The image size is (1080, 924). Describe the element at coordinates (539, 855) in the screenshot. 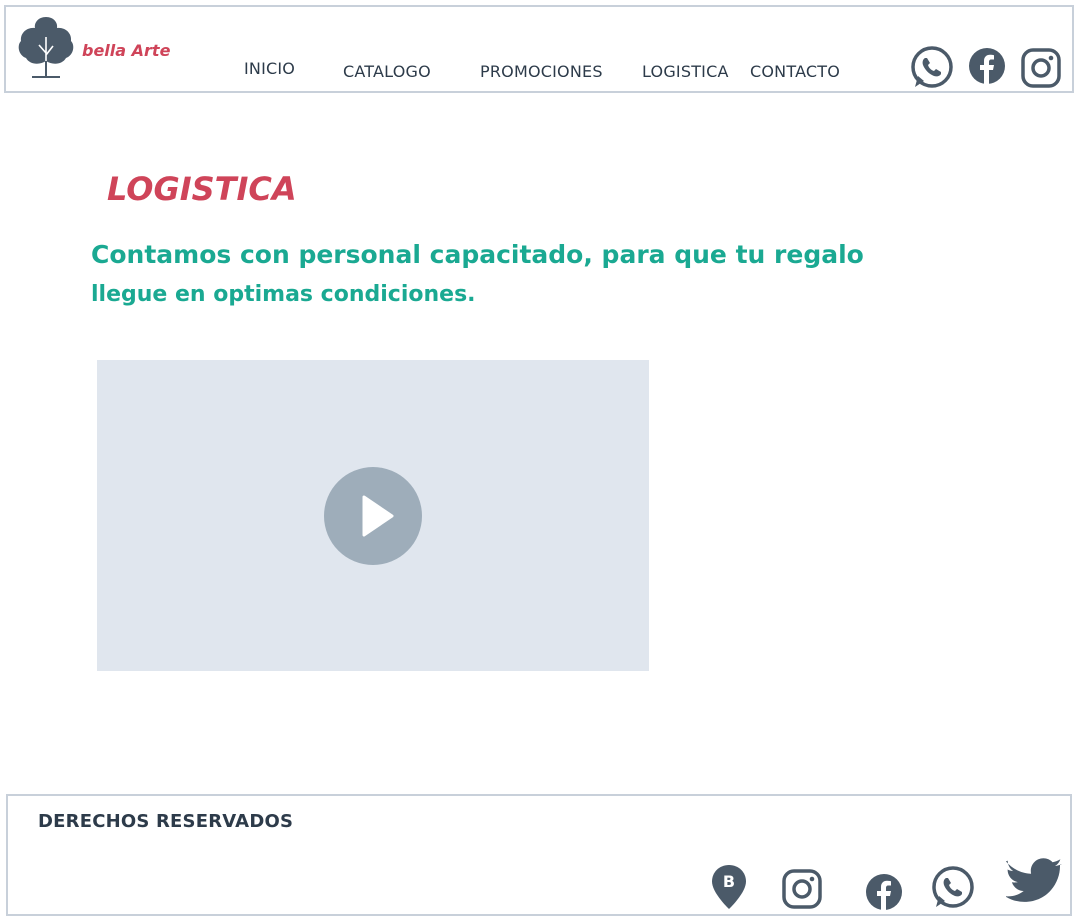

I see `site-footer: DERECHOS RESERVADOS B` at that location.